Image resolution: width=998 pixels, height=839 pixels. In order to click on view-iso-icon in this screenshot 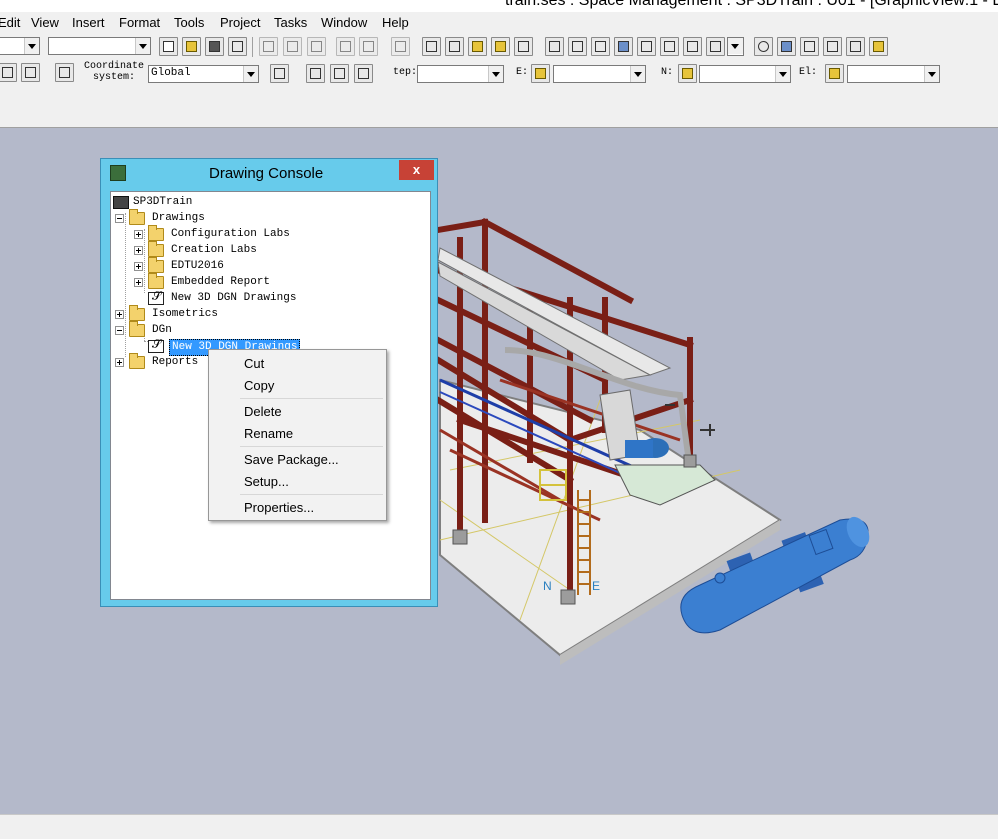, I will do `click(554, 46)`.